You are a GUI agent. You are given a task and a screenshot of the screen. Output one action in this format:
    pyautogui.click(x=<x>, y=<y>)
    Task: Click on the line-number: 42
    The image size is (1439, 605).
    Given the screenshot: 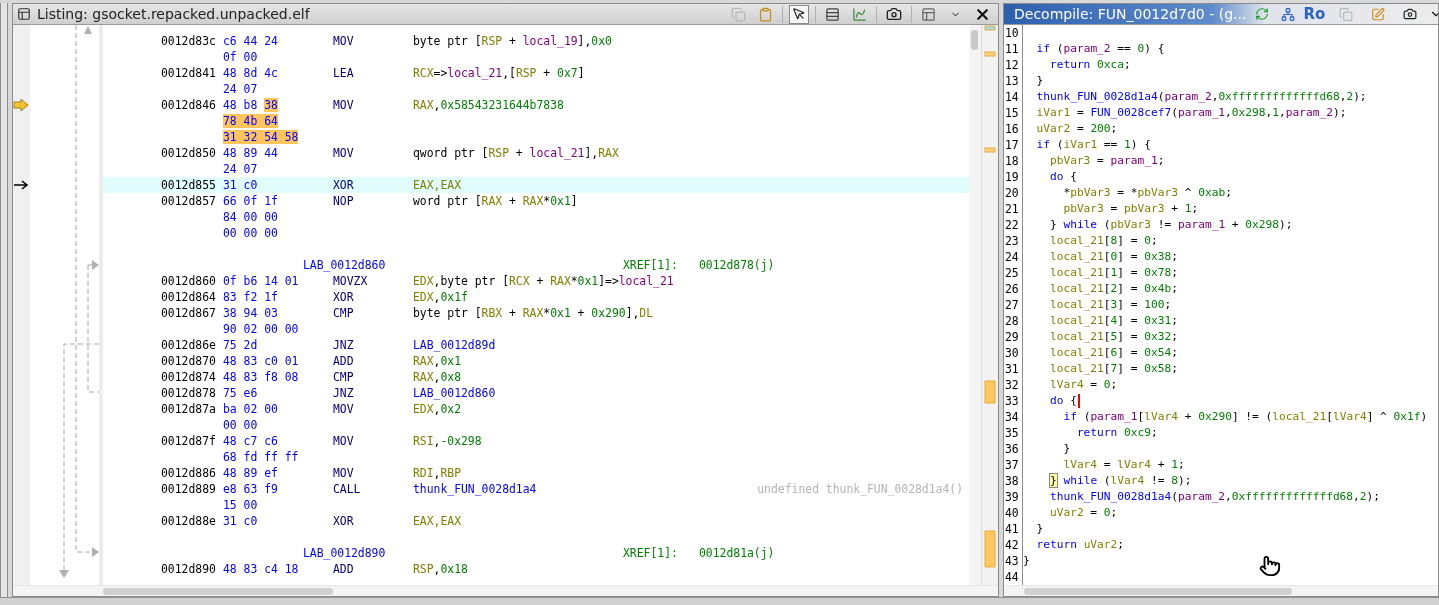 What is the action you would take?
    pyautogui.click(x=1012, y=545)
    